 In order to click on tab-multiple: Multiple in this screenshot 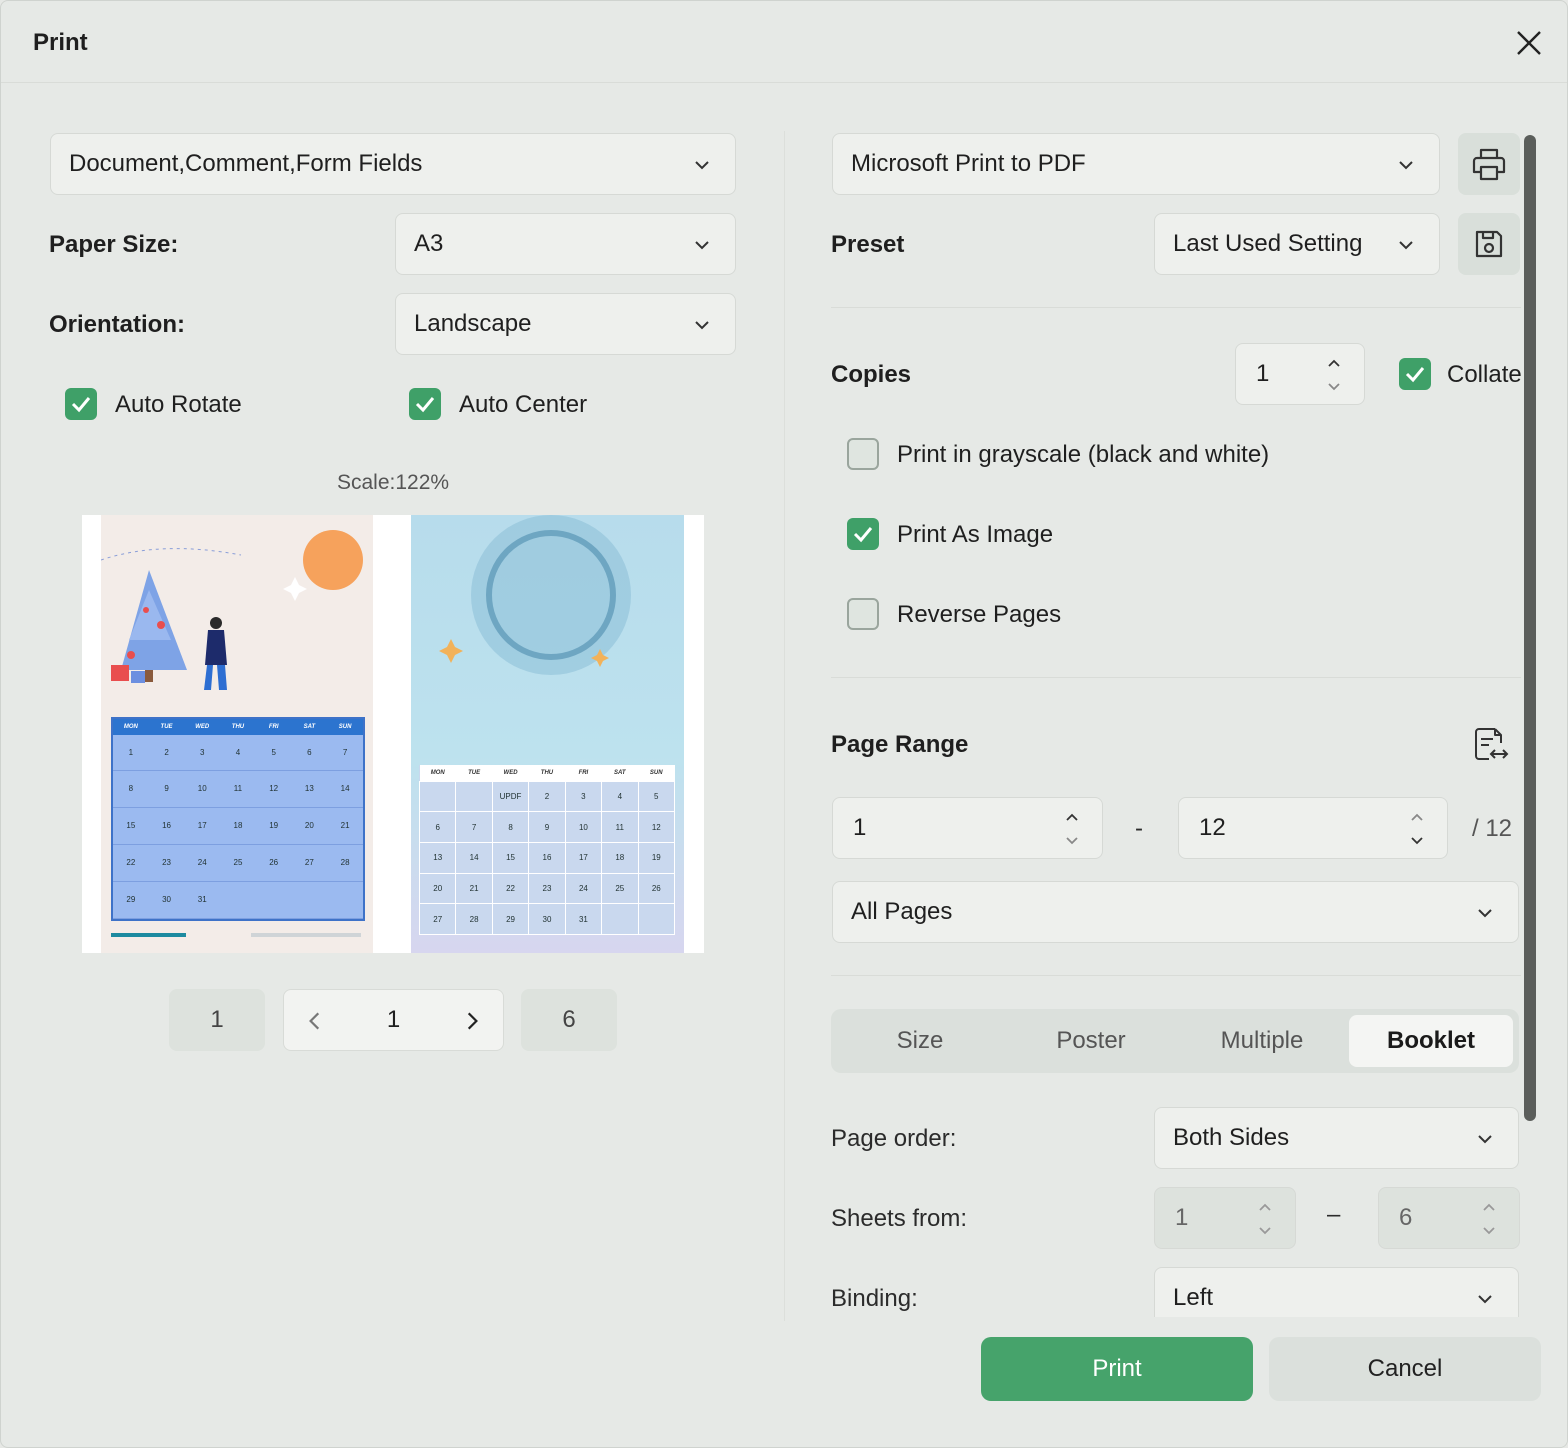, I will do `click(1262, 1041)`.